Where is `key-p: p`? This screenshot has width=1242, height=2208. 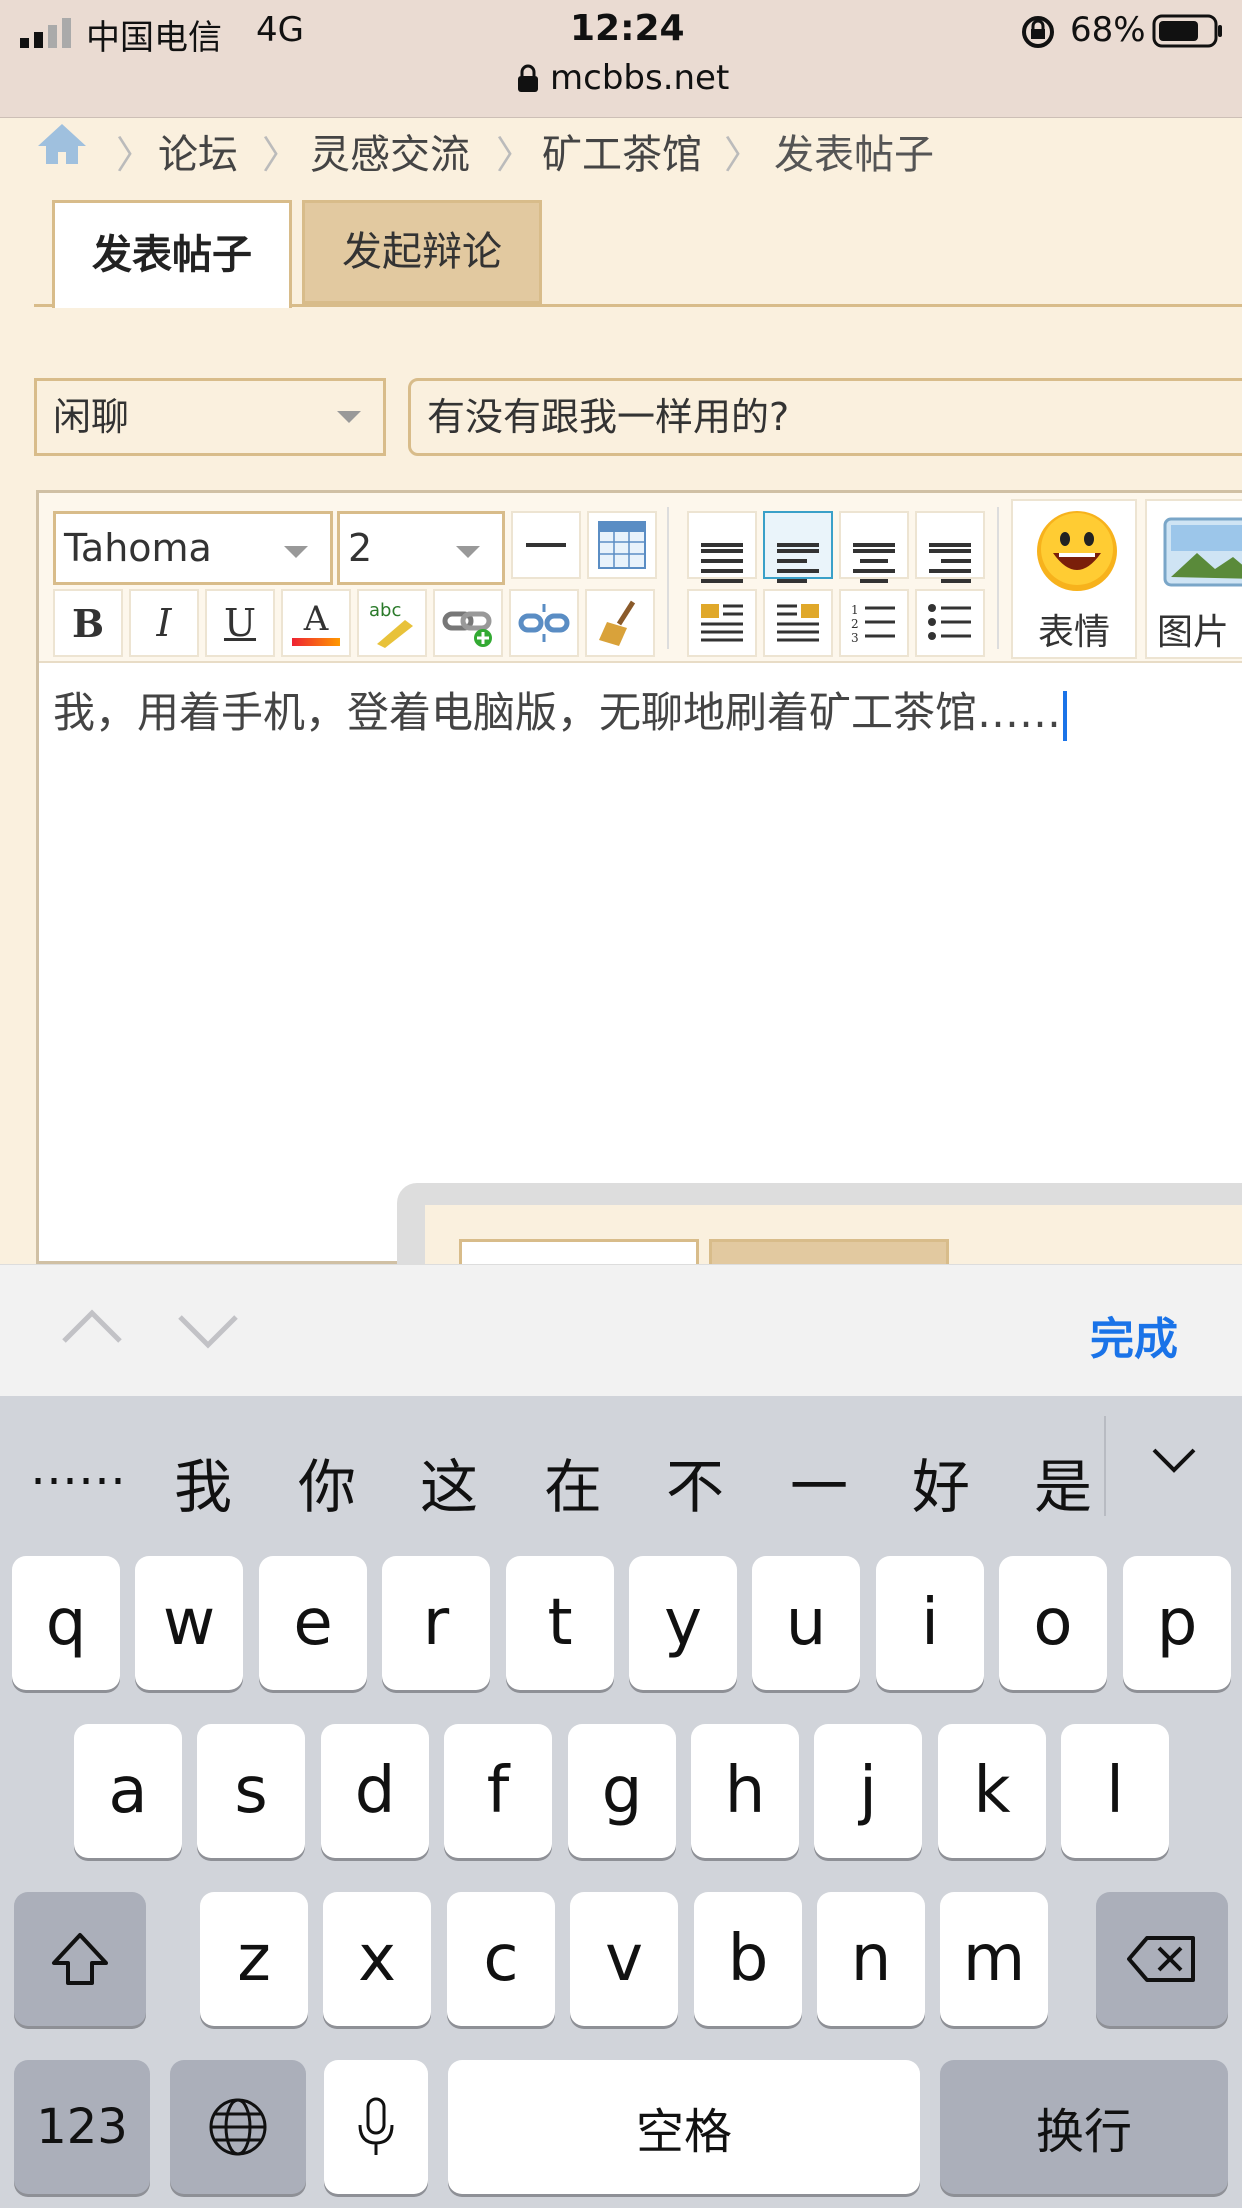 key-p: p is located at coordinates (1177, 1623).